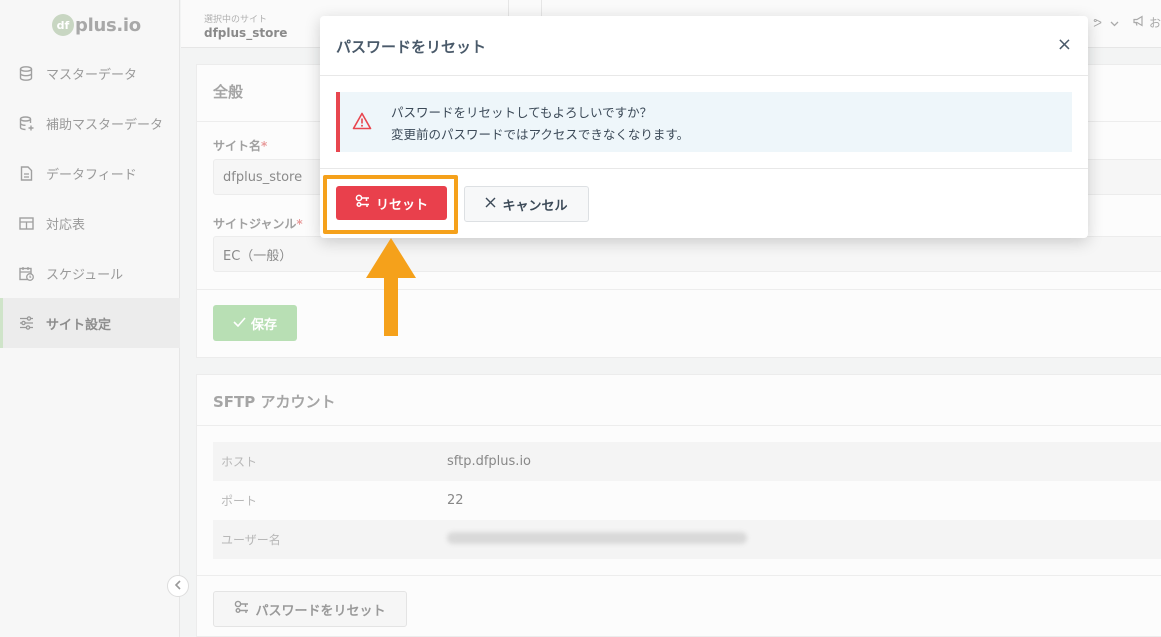 This screenshot has width=1161, height=637. Describe the element at coordinates (66, 225) in the screenshot. I see `sidebar-item-label: 対応表` at that location.